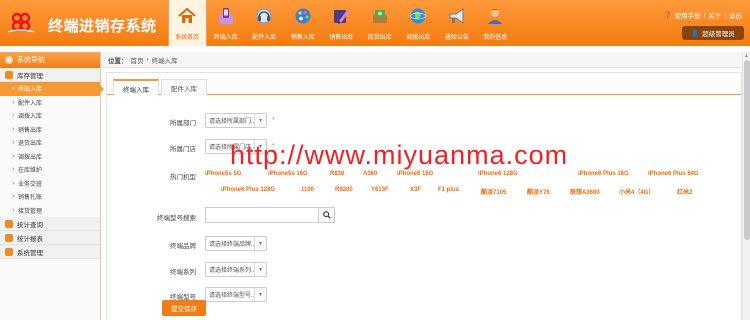  What do you see at coordinates (344, 190) in the screenshot?
I see `hot-model-link: R8200` at bounding box center [344, 190].